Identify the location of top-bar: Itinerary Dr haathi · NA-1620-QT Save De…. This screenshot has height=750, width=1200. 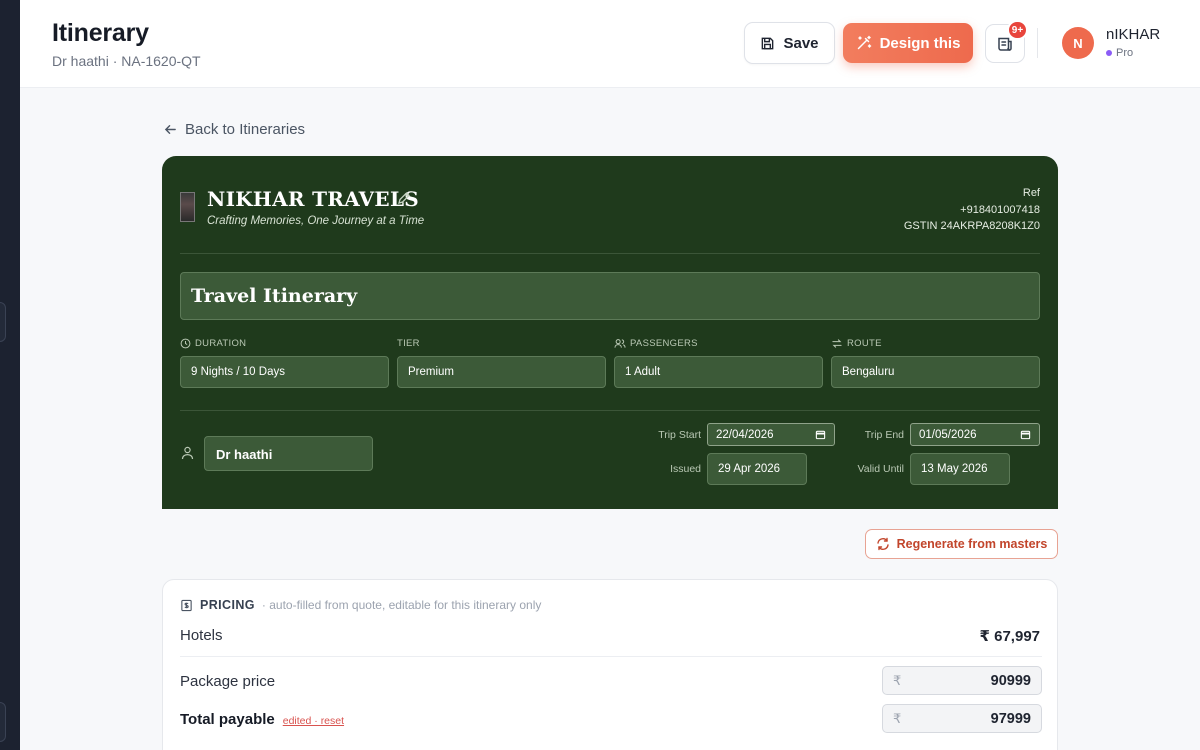
(610, 44).